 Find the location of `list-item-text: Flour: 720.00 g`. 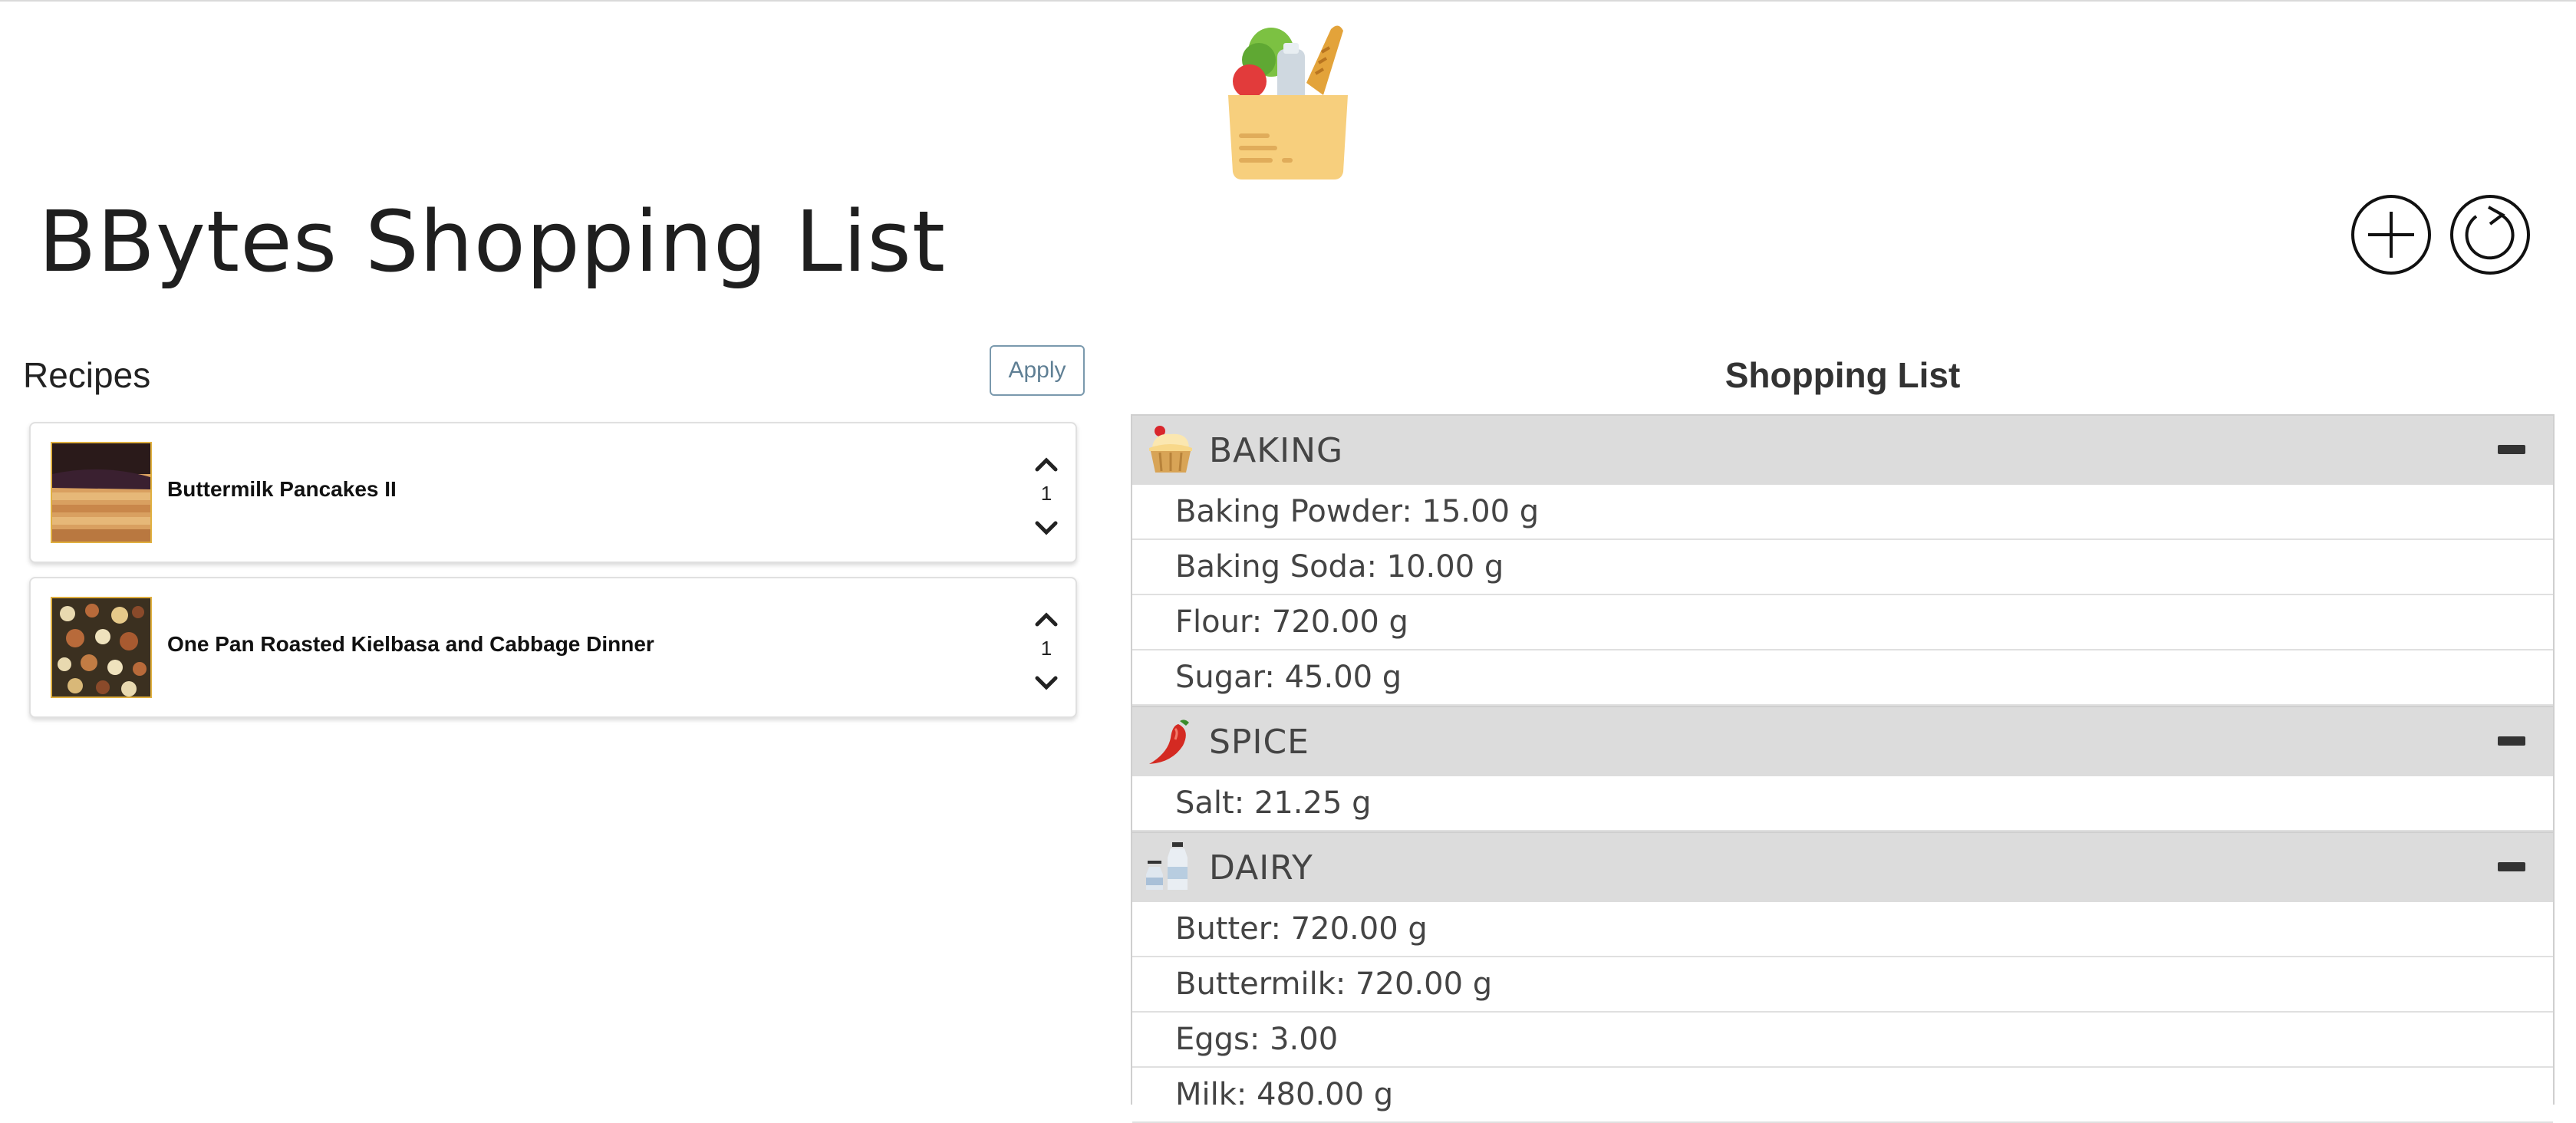

list-item-text: Flour: 720.00 g is located at coordinates (1291, 622).